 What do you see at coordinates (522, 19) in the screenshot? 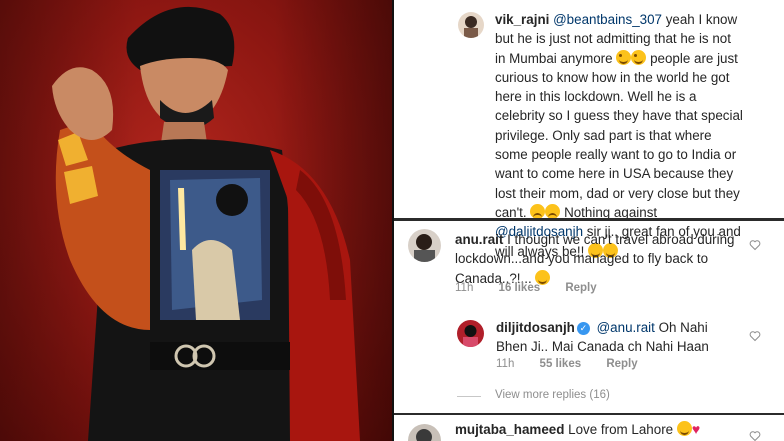
I see `username-link: vik_rajni` at bounding box center [522, 19].